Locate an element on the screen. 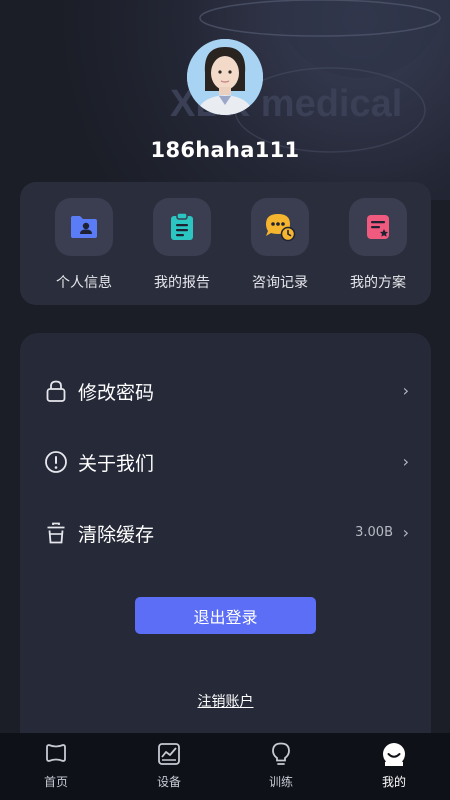 This screenshot has width=450, height=800. tab-home: 首页 is located at coordinates (56, 766).